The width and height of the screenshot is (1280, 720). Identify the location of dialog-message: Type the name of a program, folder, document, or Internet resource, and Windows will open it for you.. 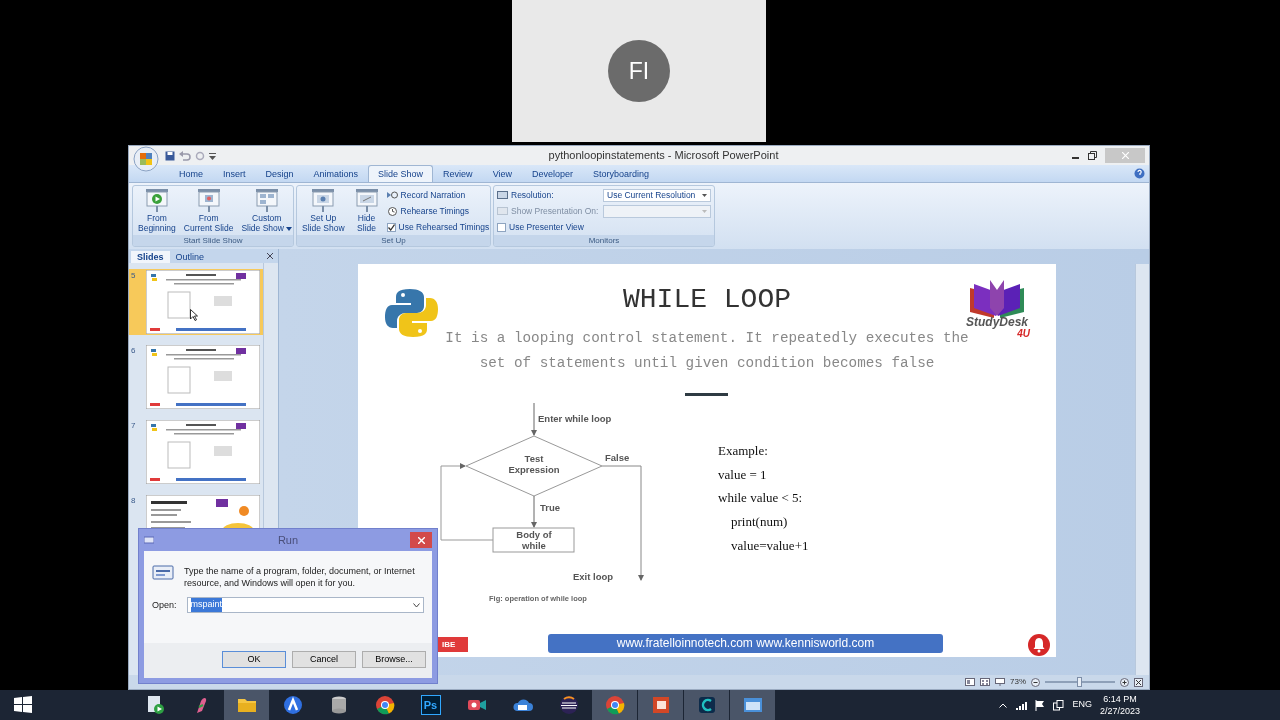
(300, 577).